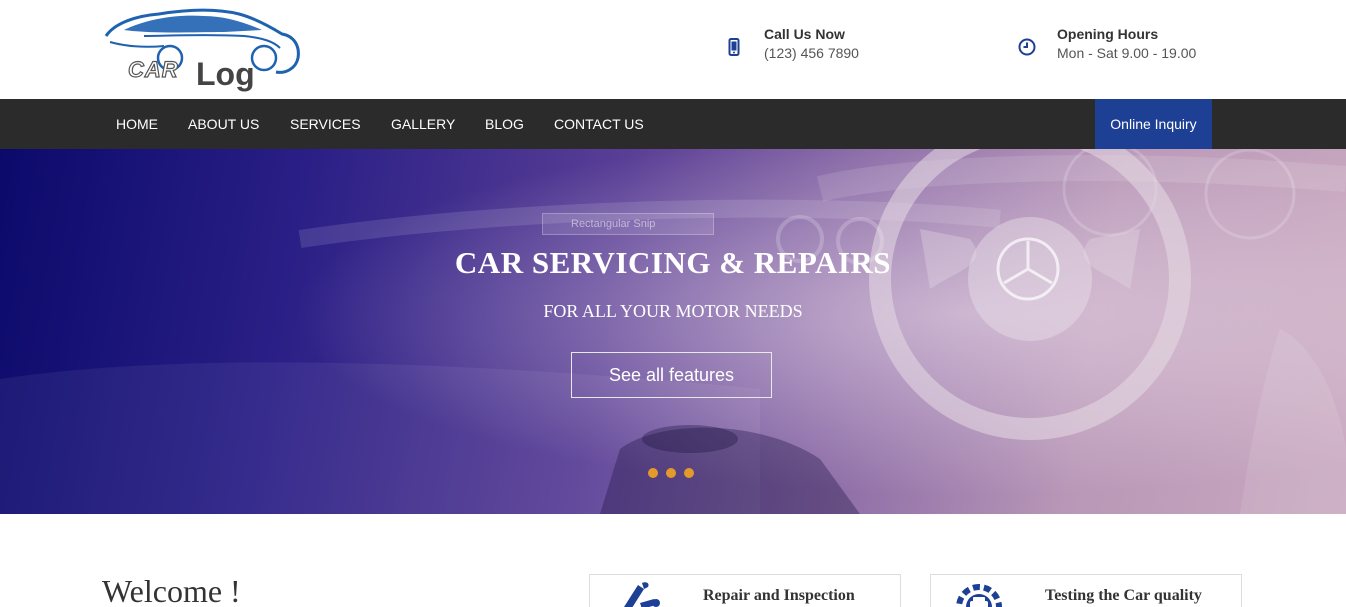 The image size is (1346, 607). I want to click on mobile-phone-icon, so click(734, 47).